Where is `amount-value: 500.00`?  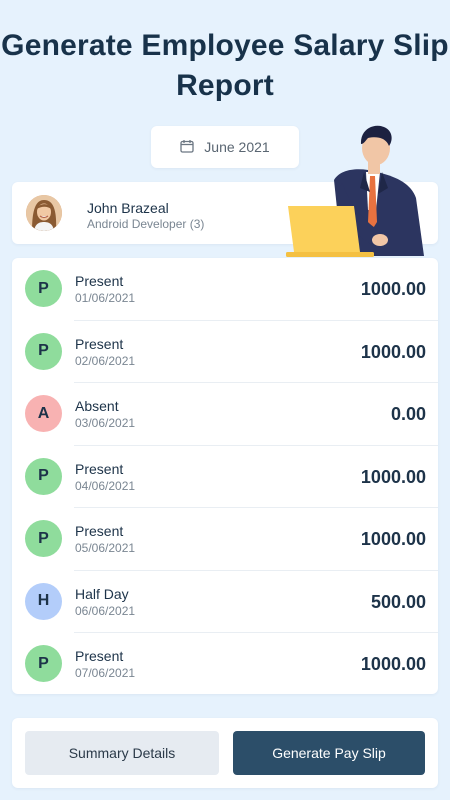 amount-value: 500.00 is located at coordinates (398, 601).